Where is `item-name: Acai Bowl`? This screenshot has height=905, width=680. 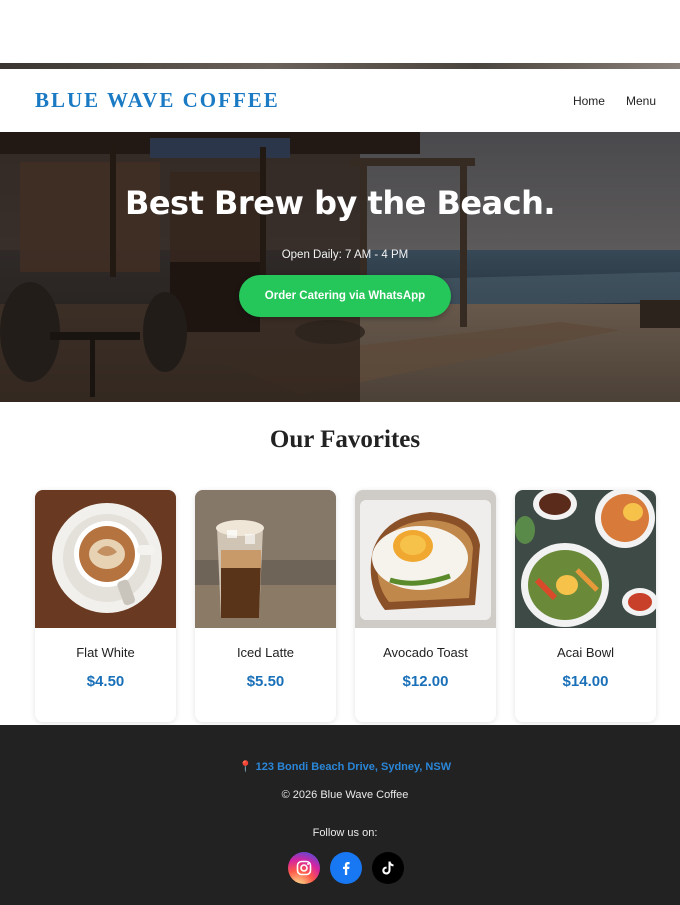 item-name: Acai Bowl is located at coordinates (585, 652).